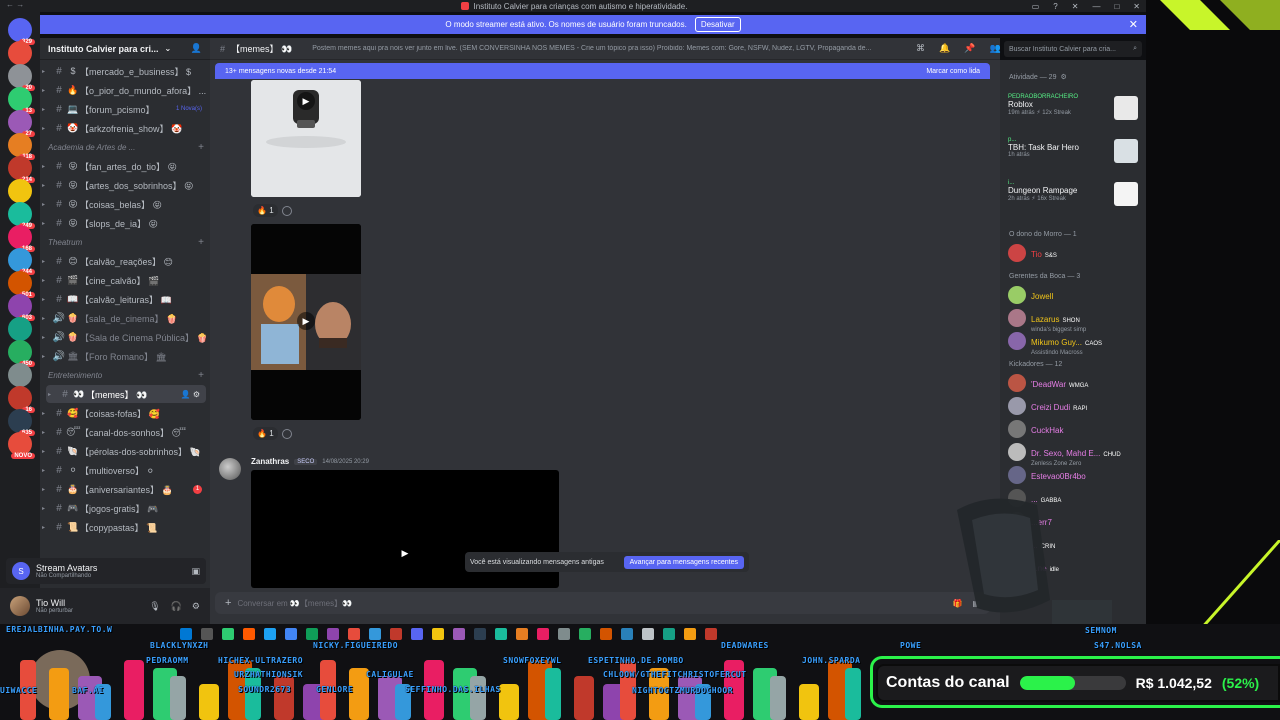 Image resolution: width=1280 pixels, height=720 pixels. Describe the element at coordinates (1096, 6) in the screenshot. I see `minimize-button: —` at that location.